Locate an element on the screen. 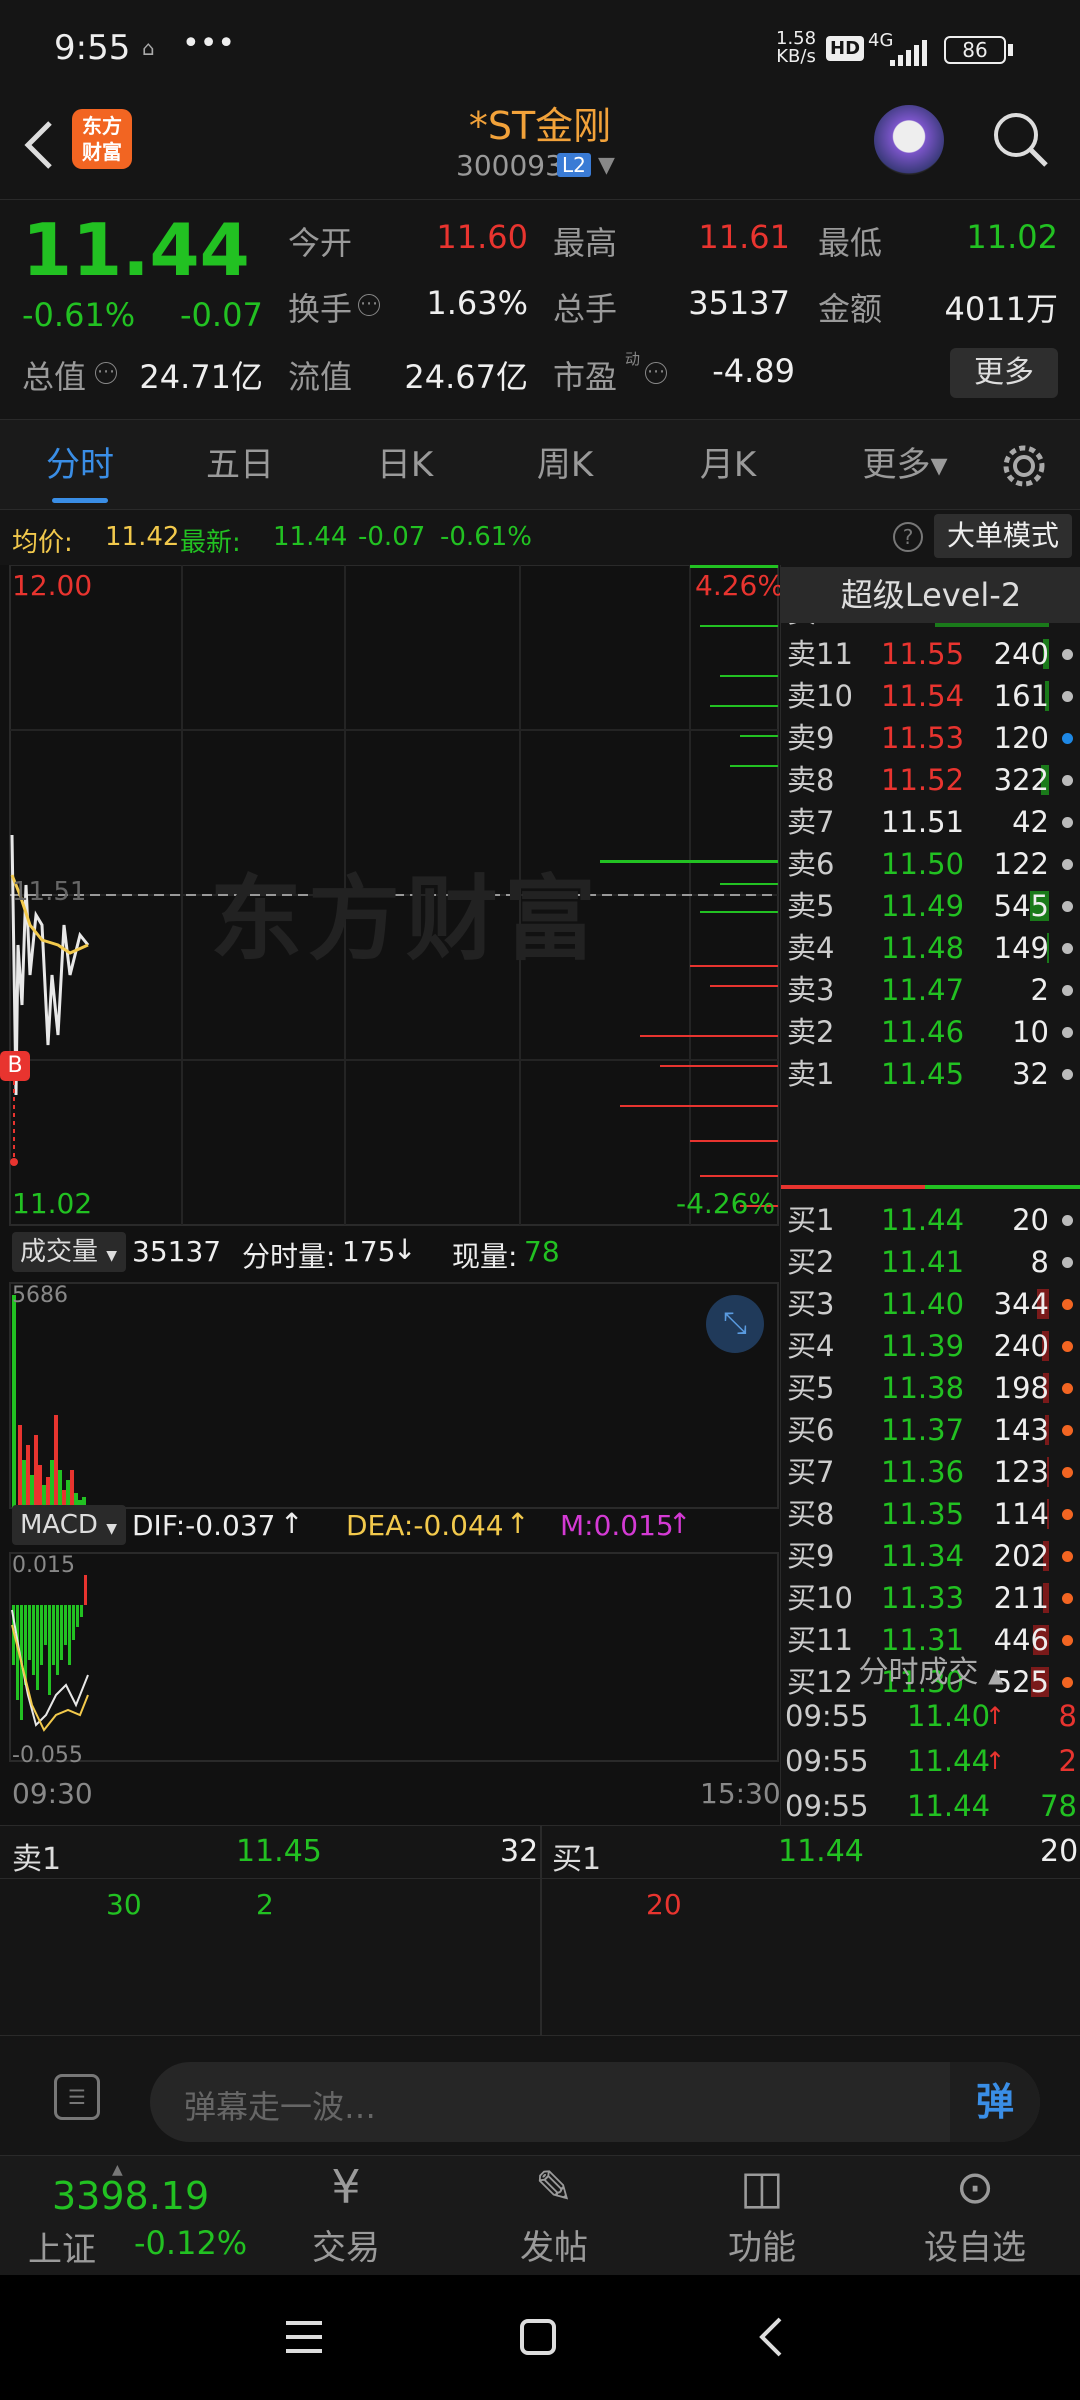 Image resolution: width=1080 pixels, height=2400 pixels. bid-row: 买5 11.38 198 is located at coordinates (930, 1388).